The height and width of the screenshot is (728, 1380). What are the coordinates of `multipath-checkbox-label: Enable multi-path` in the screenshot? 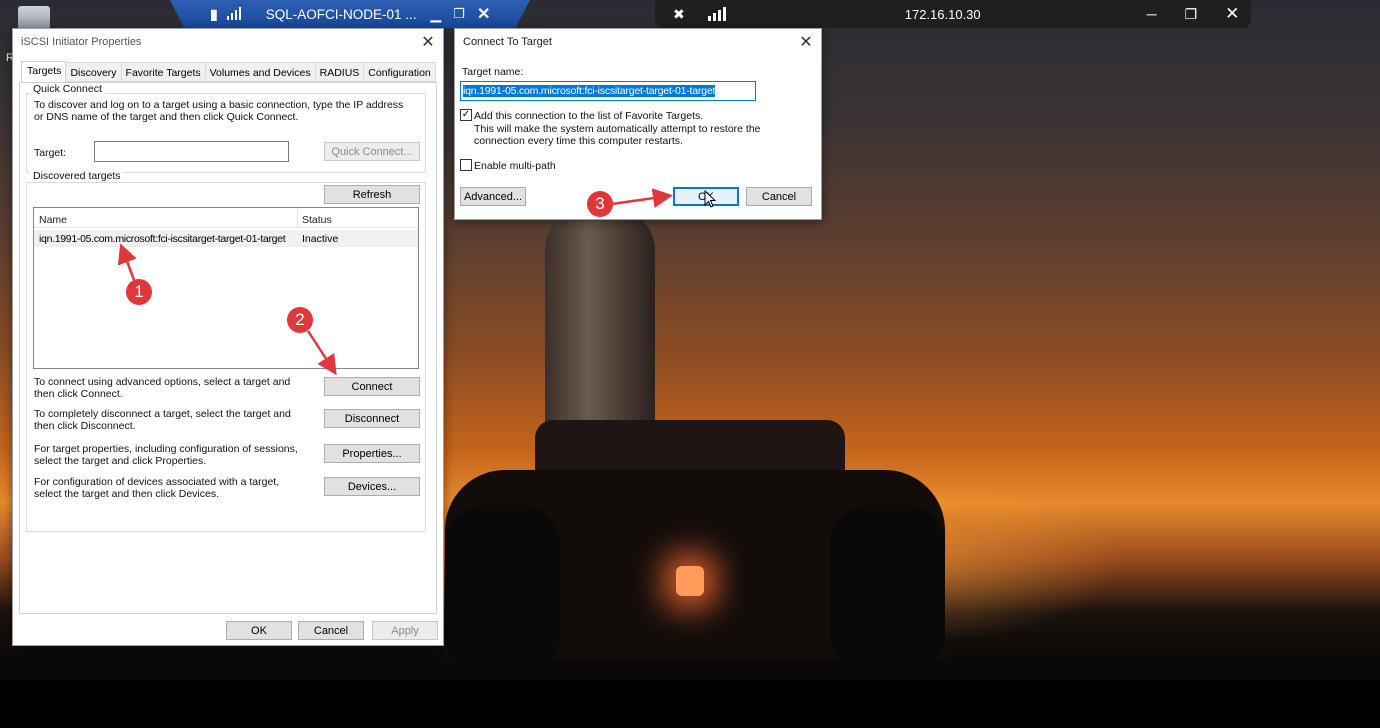 It's located at (515, 166).